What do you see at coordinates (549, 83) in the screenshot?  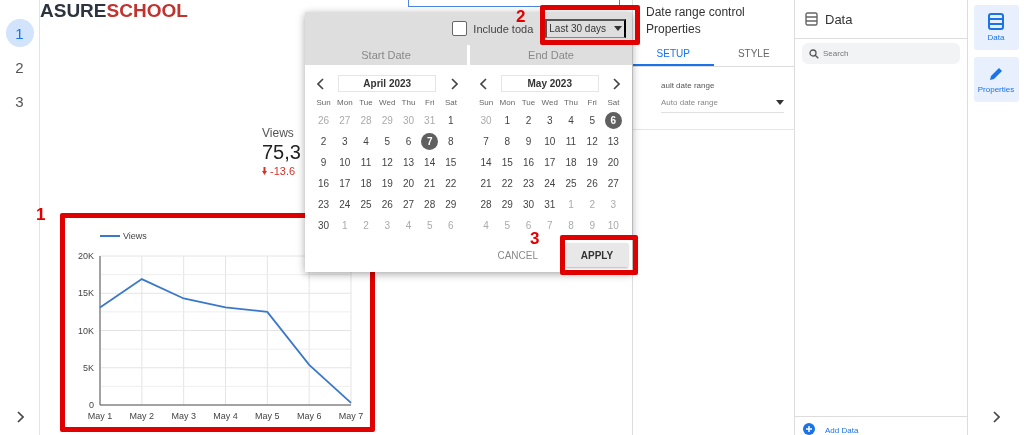 I see `month-label: May 2023` at bounding box center [549, 83].